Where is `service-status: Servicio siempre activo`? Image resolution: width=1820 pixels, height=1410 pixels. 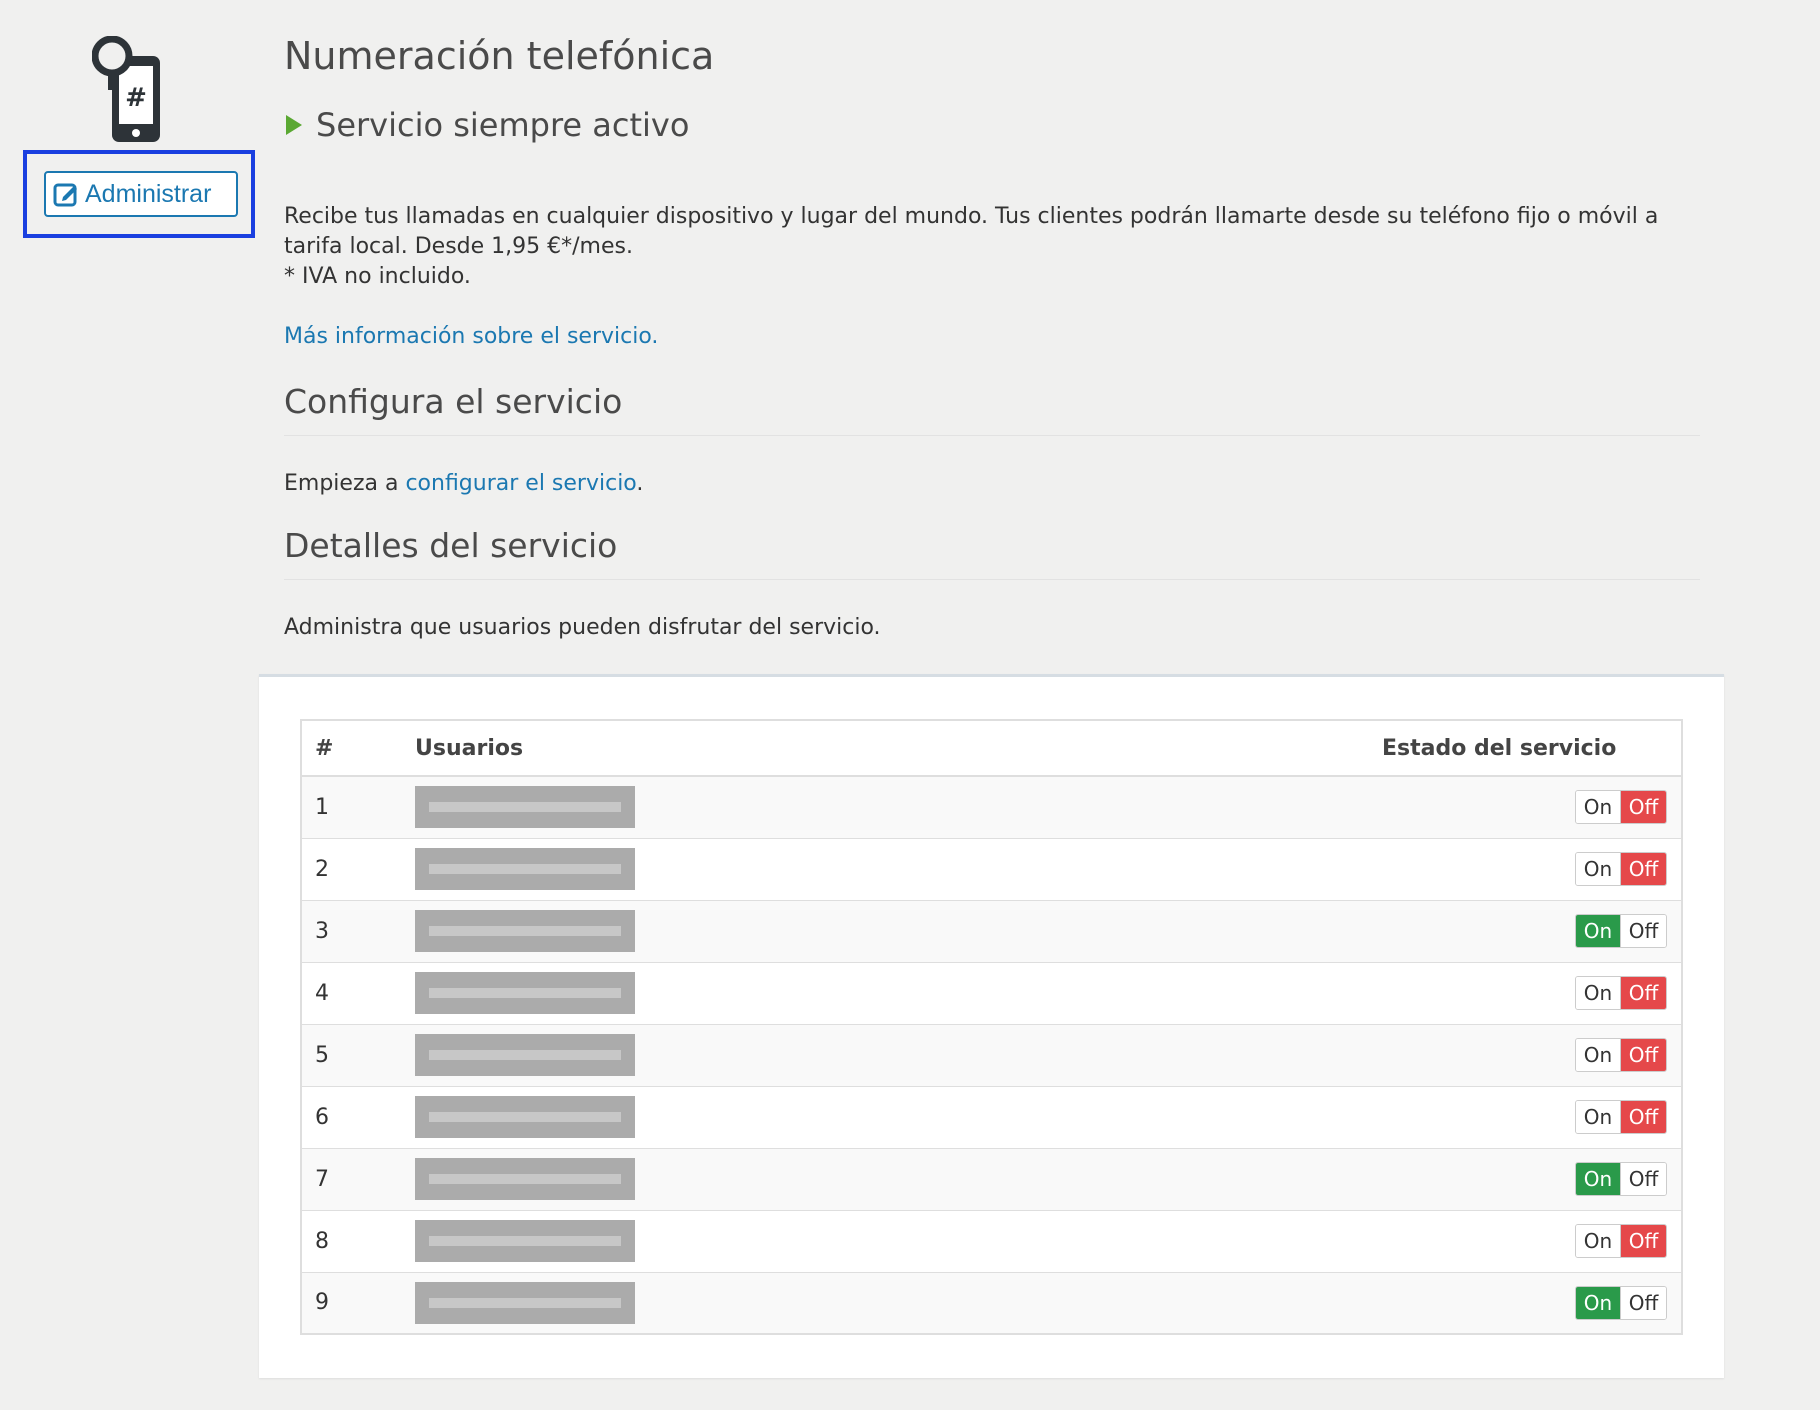 service-status: Servicio siempre activo is located at coordinates (486, 125).